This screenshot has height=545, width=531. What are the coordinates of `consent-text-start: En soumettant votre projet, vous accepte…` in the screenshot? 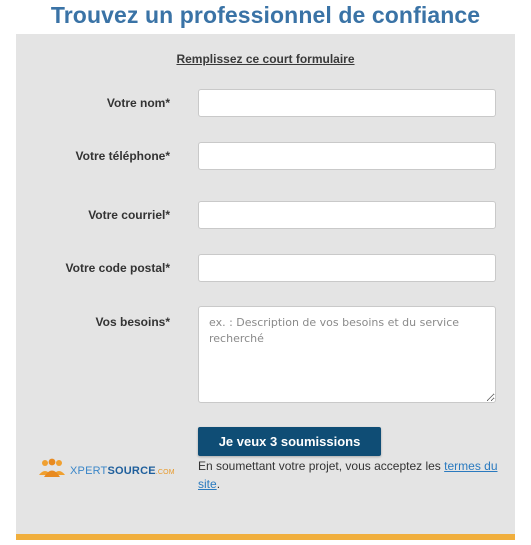 It's located at (321, 466).